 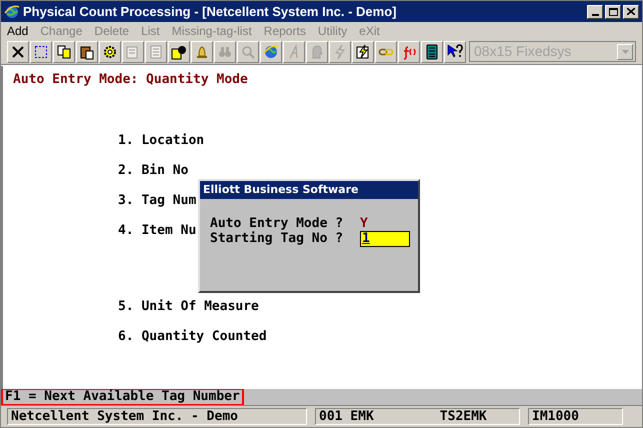 I want to click on window-title: Physical Count Processing - [Netcellent System Inc. - Demo], so click(x=209, y=11).